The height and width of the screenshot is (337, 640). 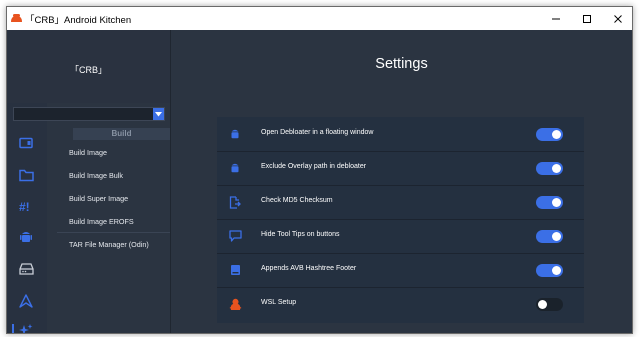 What do you see at coordinates (300, 234) in the screenshot?
I see `setting-label: Hide Tool Tips on buttons` at bounding box center [300, 234].